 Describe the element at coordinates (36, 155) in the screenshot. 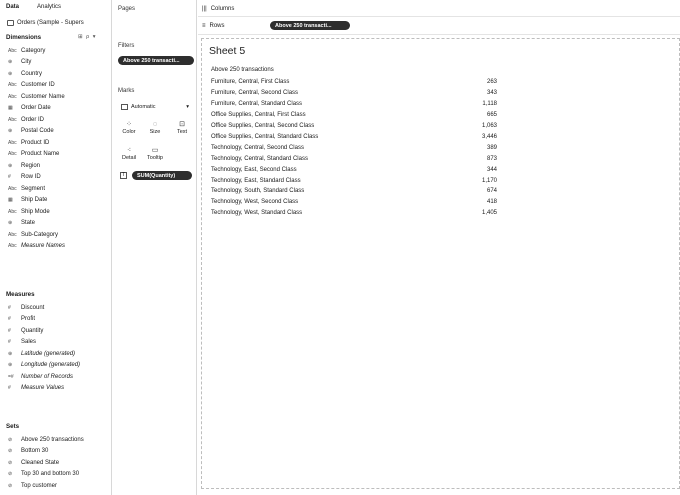

I see `dimension-field: Abc Product Name` at that location.